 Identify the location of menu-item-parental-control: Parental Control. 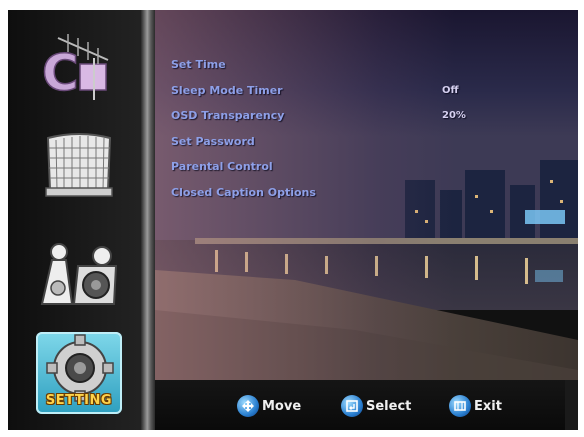
(321, 167).